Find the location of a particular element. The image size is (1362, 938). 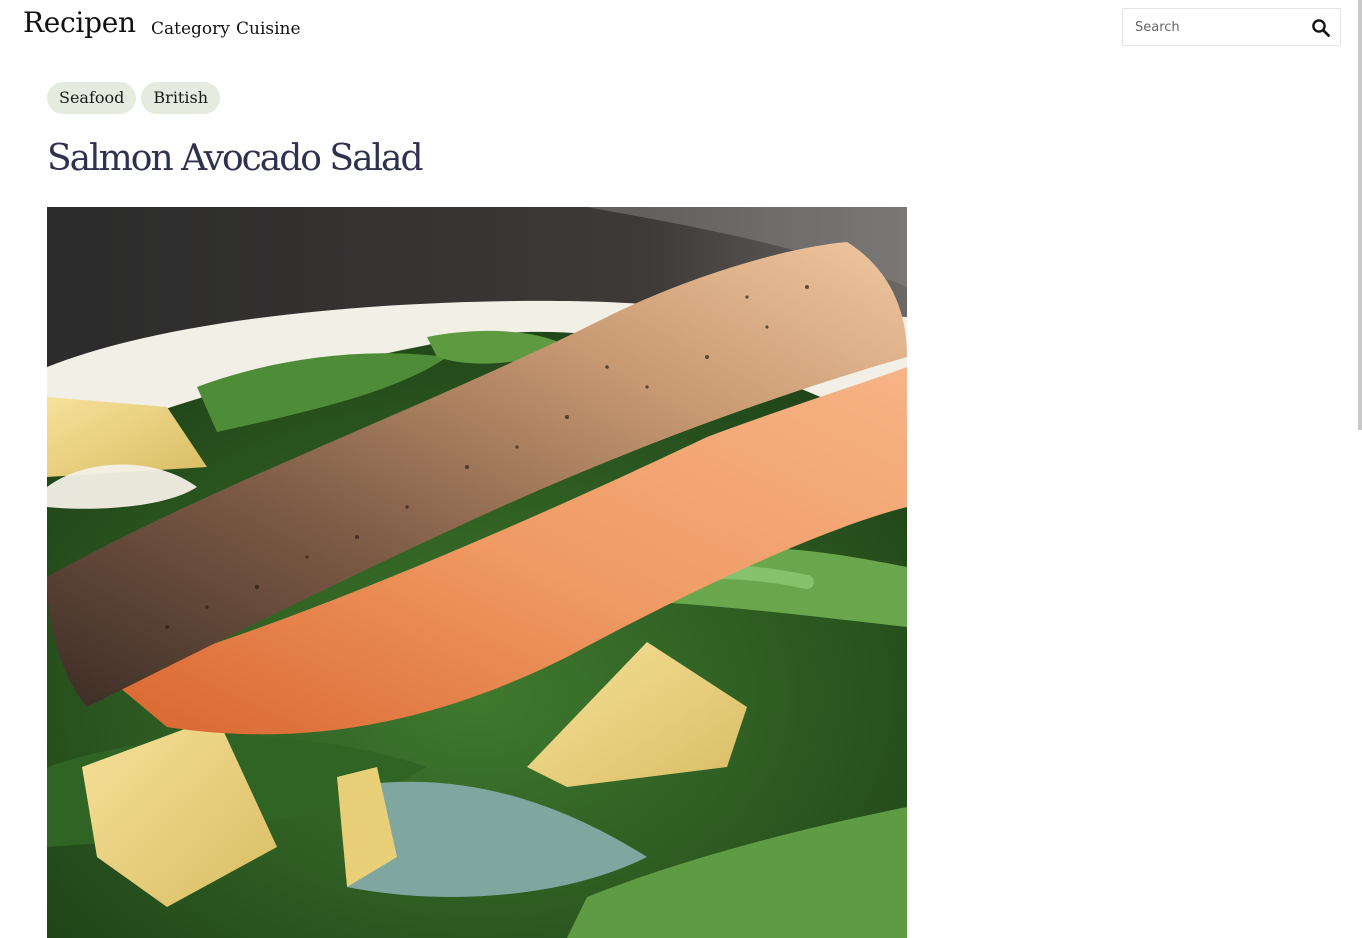

search-icon is located at coordinates (1321, 28).